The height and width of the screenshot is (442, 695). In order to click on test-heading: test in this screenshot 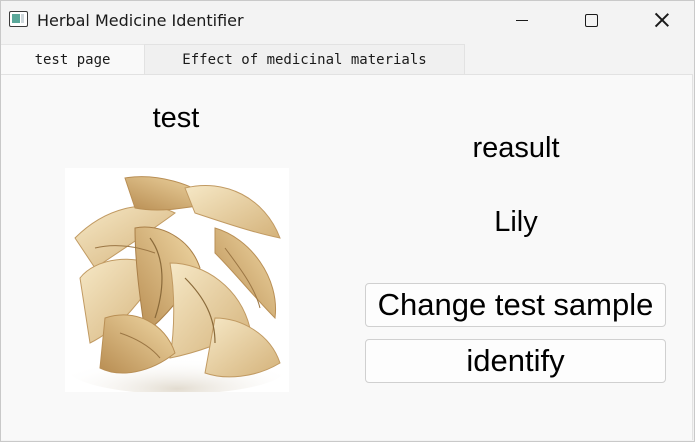, I will do `click(176, 118)`.